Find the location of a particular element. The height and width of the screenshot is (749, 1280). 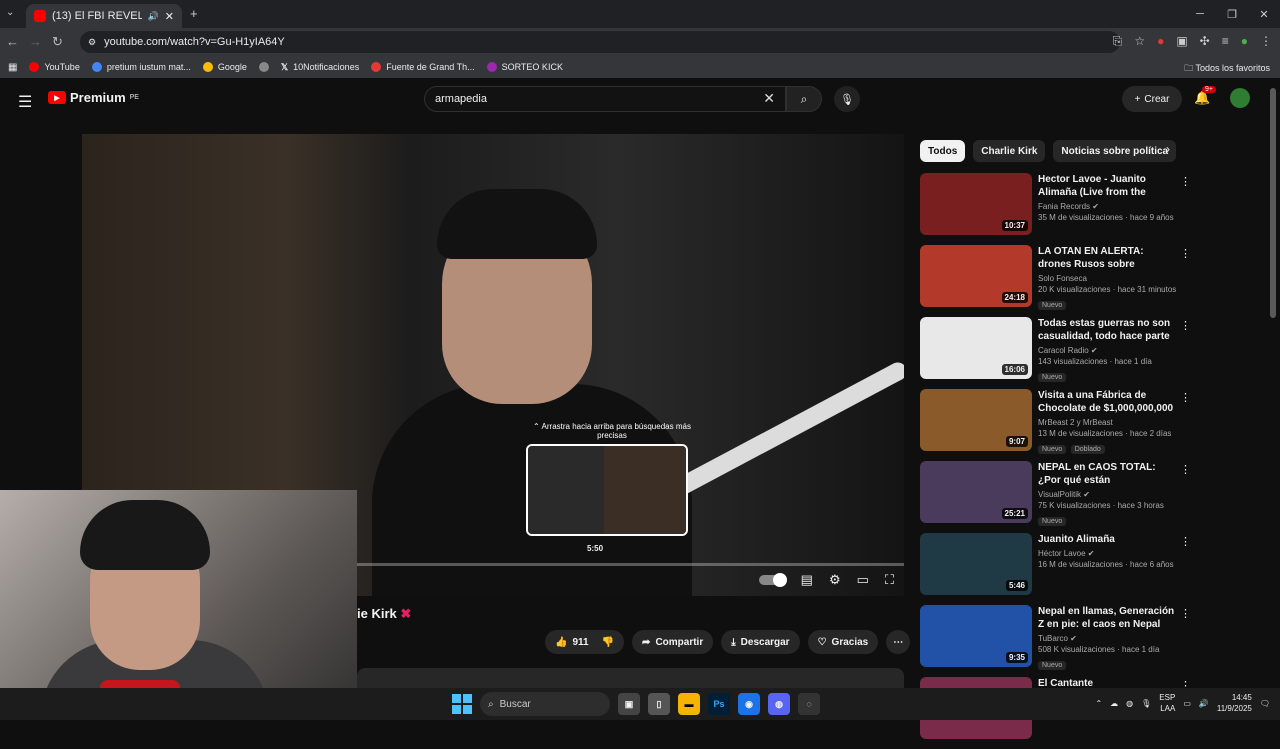

file-explorer-icon: ▬ is located at coordinates (689, 704).